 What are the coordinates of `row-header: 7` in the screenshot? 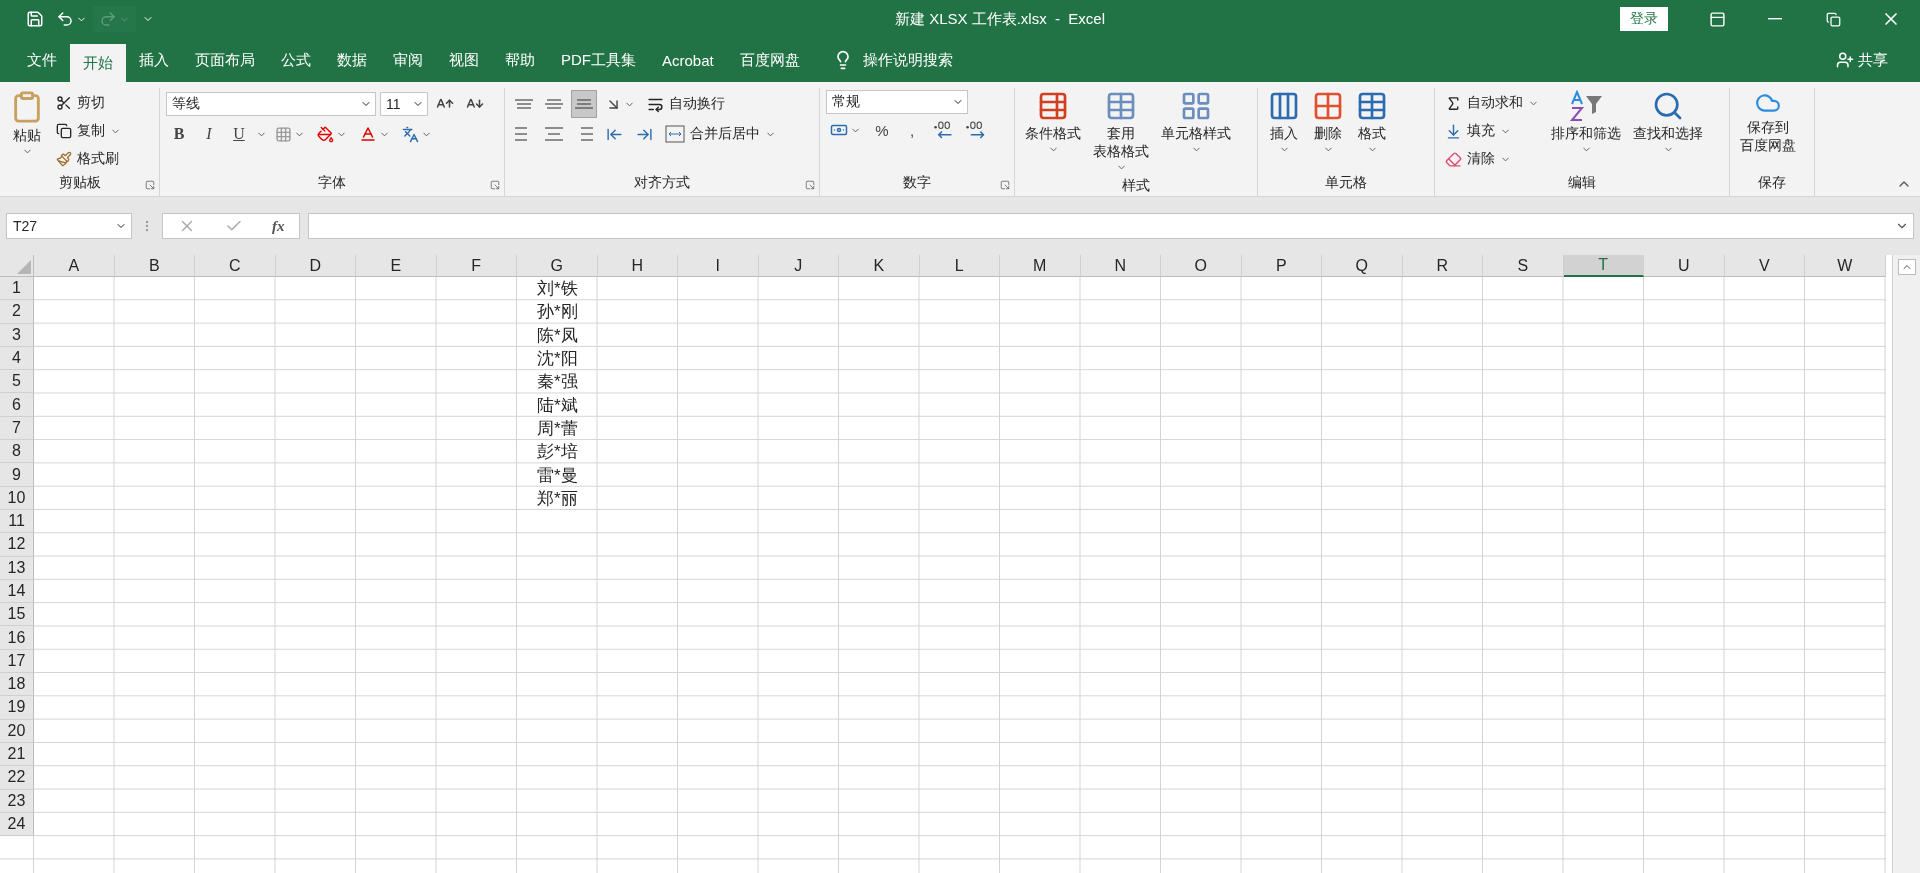 It's located at (17, 428).